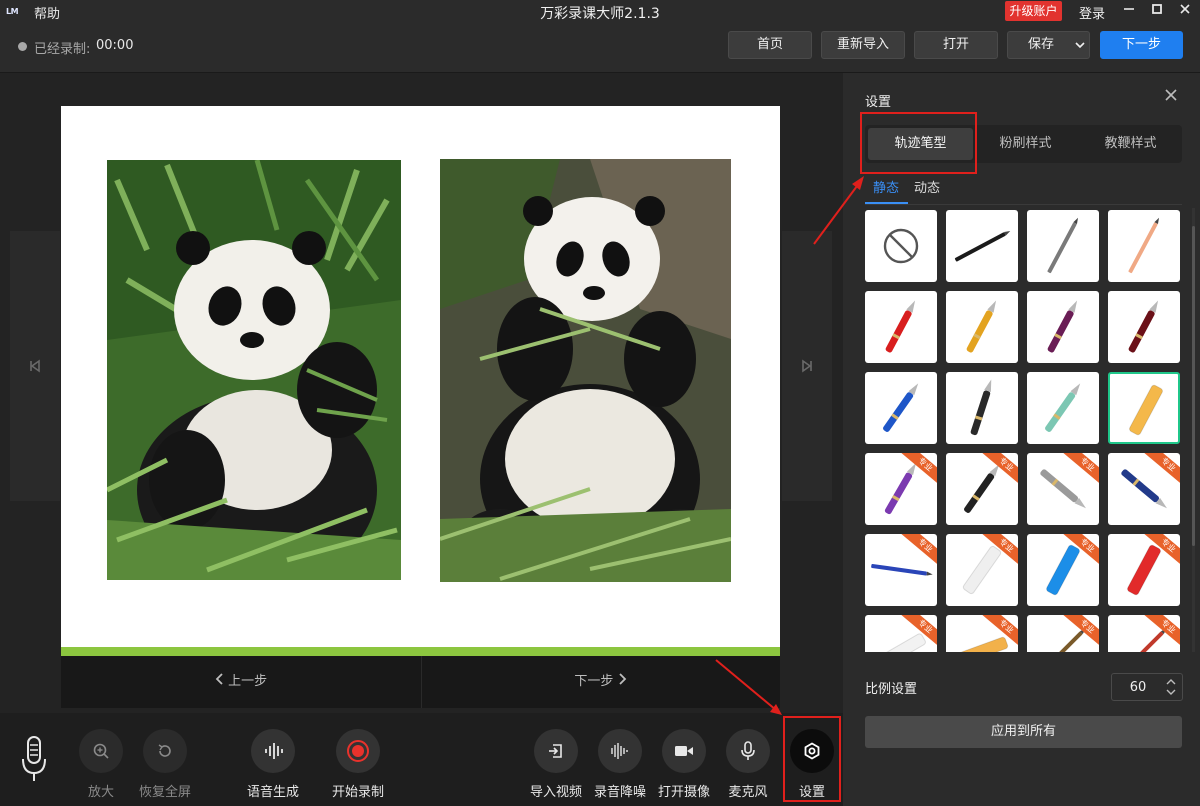 This screenshot has height=806, width=1200. What do you see at coordinates (956, 45) in the screenshot?
I see `open-button: 打开` at bounding box center [956, 45].